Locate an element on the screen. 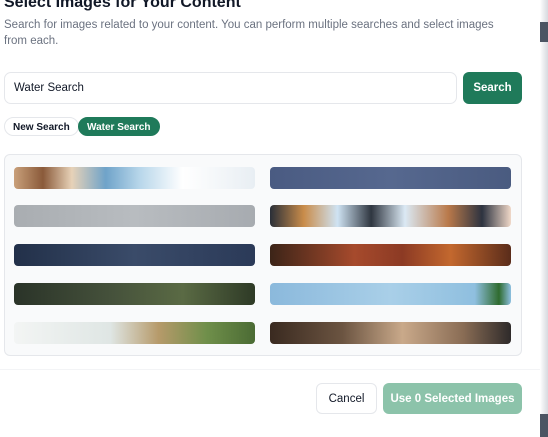 This screenshot has height=437, width=548. dialog-title: Select Images for Your Content is located at coordinates (122, 5).